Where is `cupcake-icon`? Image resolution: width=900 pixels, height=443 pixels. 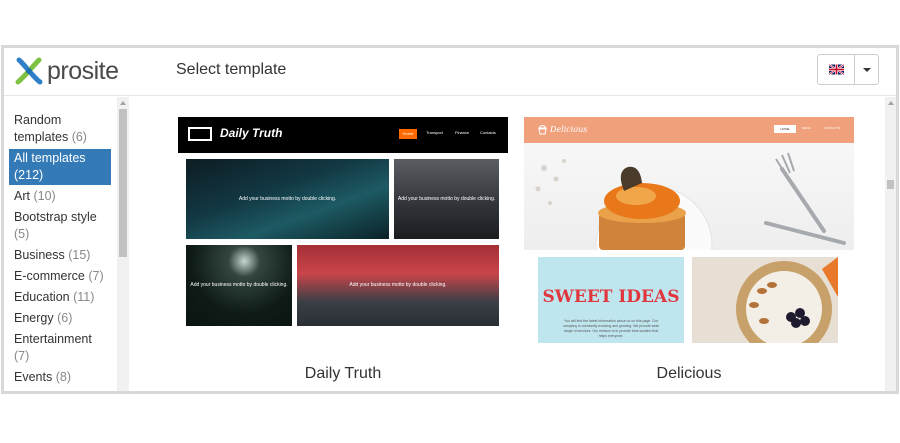 cupcake-icon is located at coordinates (542, 130).